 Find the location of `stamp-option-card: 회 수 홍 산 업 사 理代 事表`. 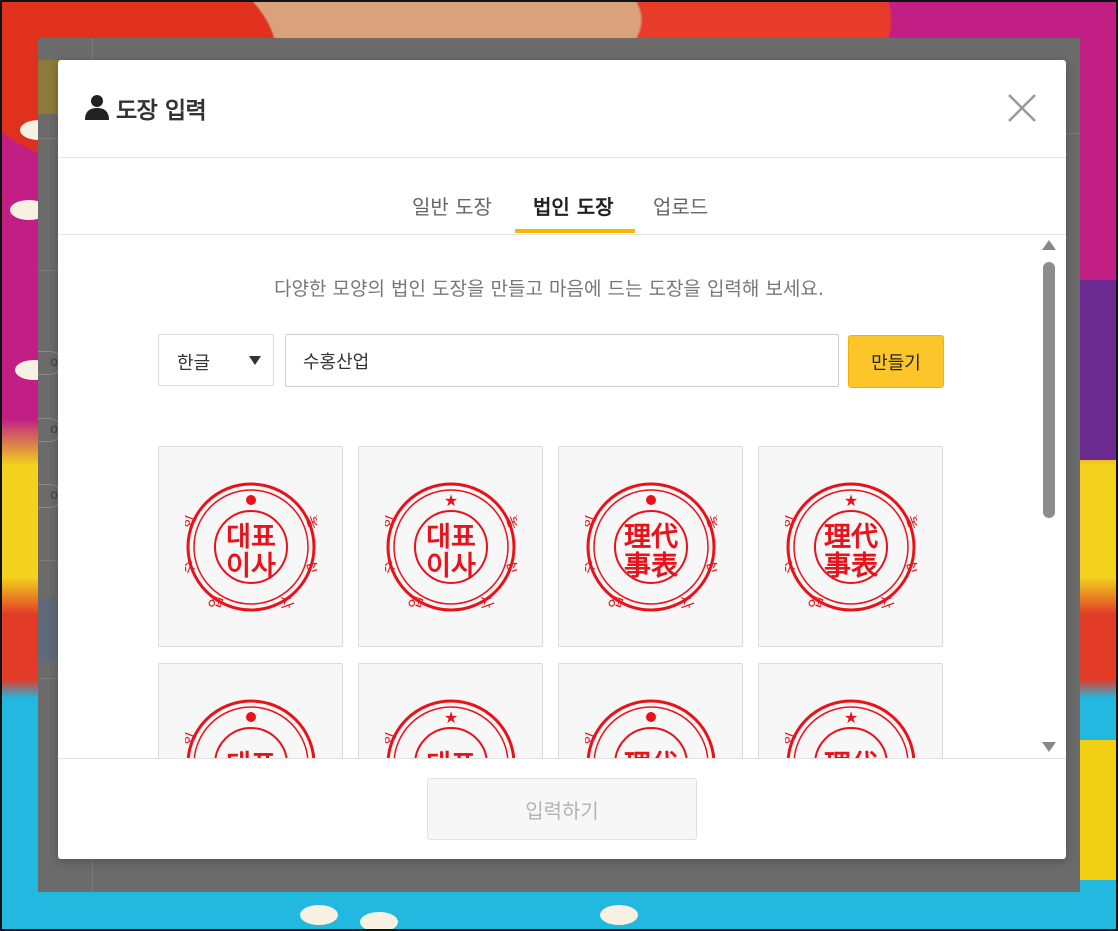

stamp-option-card: 회 수 홍 산 업 사 理代 事表 is located at coordinates (650, 546).